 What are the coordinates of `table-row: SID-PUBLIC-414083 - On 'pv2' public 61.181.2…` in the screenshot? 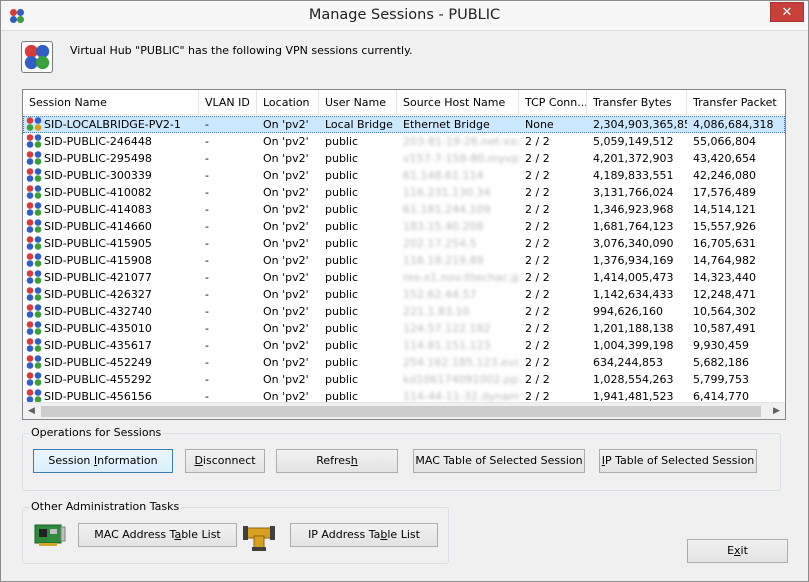 It's located at (404, 209).